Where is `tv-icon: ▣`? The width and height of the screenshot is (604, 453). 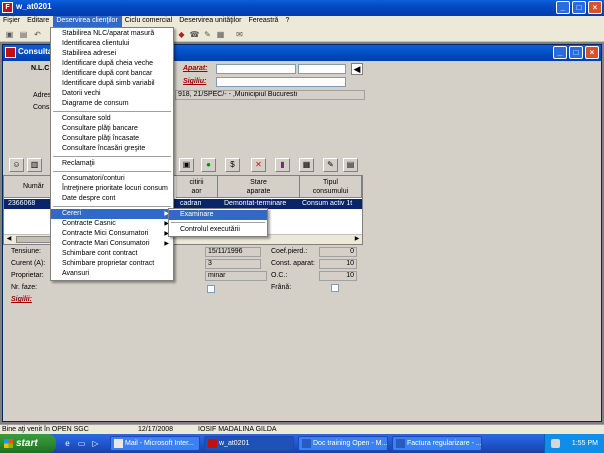
tv-icon: ▣ is located at coordinates (186, 165).